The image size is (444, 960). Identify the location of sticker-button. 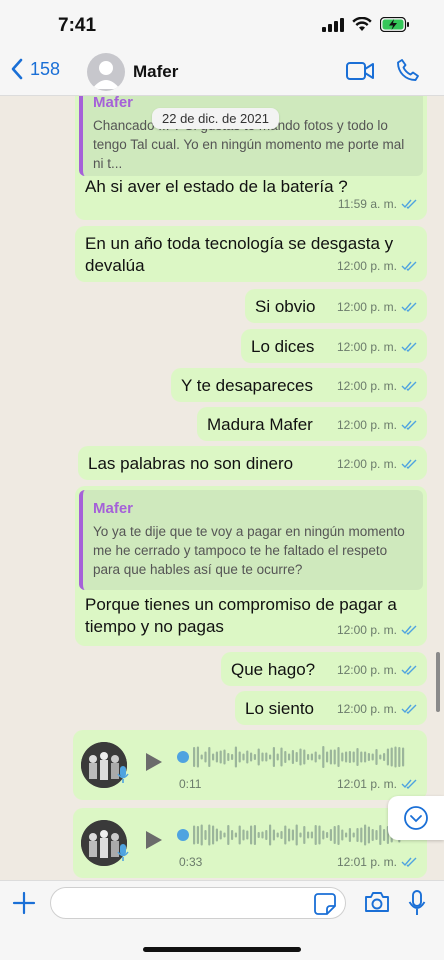
(325, 906).